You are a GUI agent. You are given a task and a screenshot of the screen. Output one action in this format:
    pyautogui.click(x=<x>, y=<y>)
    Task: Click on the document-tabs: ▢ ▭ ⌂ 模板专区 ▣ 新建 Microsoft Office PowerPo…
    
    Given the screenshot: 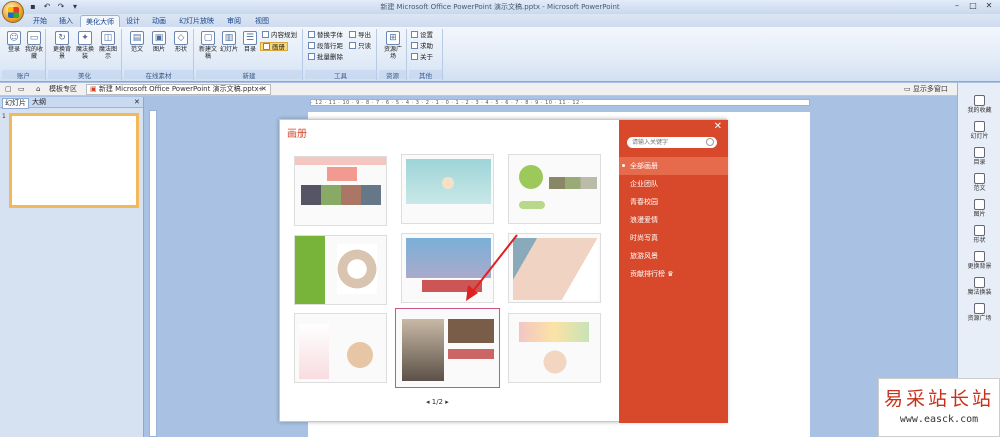 What is the action you would take?
    pyautogui.click(x=500, y=89)
    